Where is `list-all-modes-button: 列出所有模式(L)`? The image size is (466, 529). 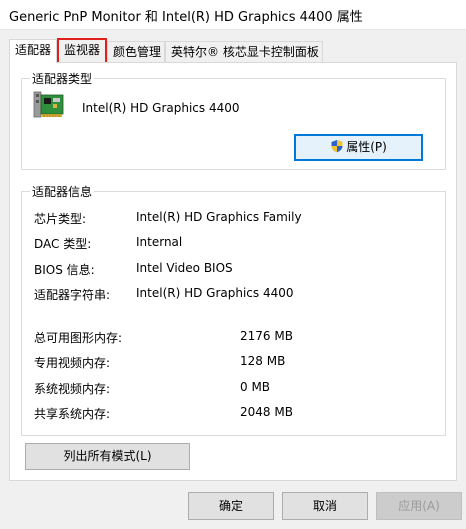 list-all-modes-button: 列出所有模式(L) is located at coordinates (107, 456).